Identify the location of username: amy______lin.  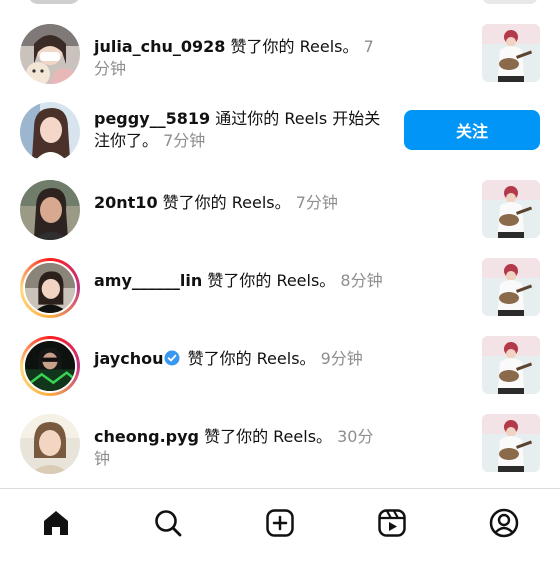
(148, 280).